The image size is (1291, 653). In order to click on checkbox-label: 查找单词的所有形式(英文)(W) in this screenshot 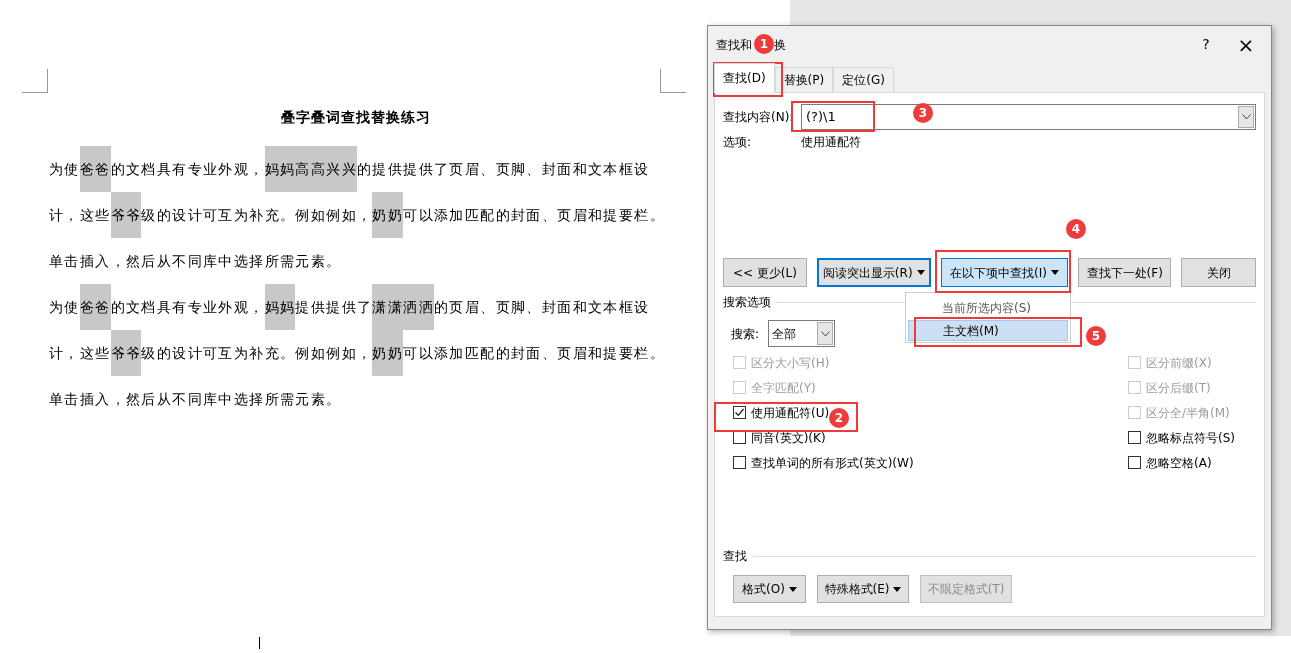, I will do `click(832, 463)`.